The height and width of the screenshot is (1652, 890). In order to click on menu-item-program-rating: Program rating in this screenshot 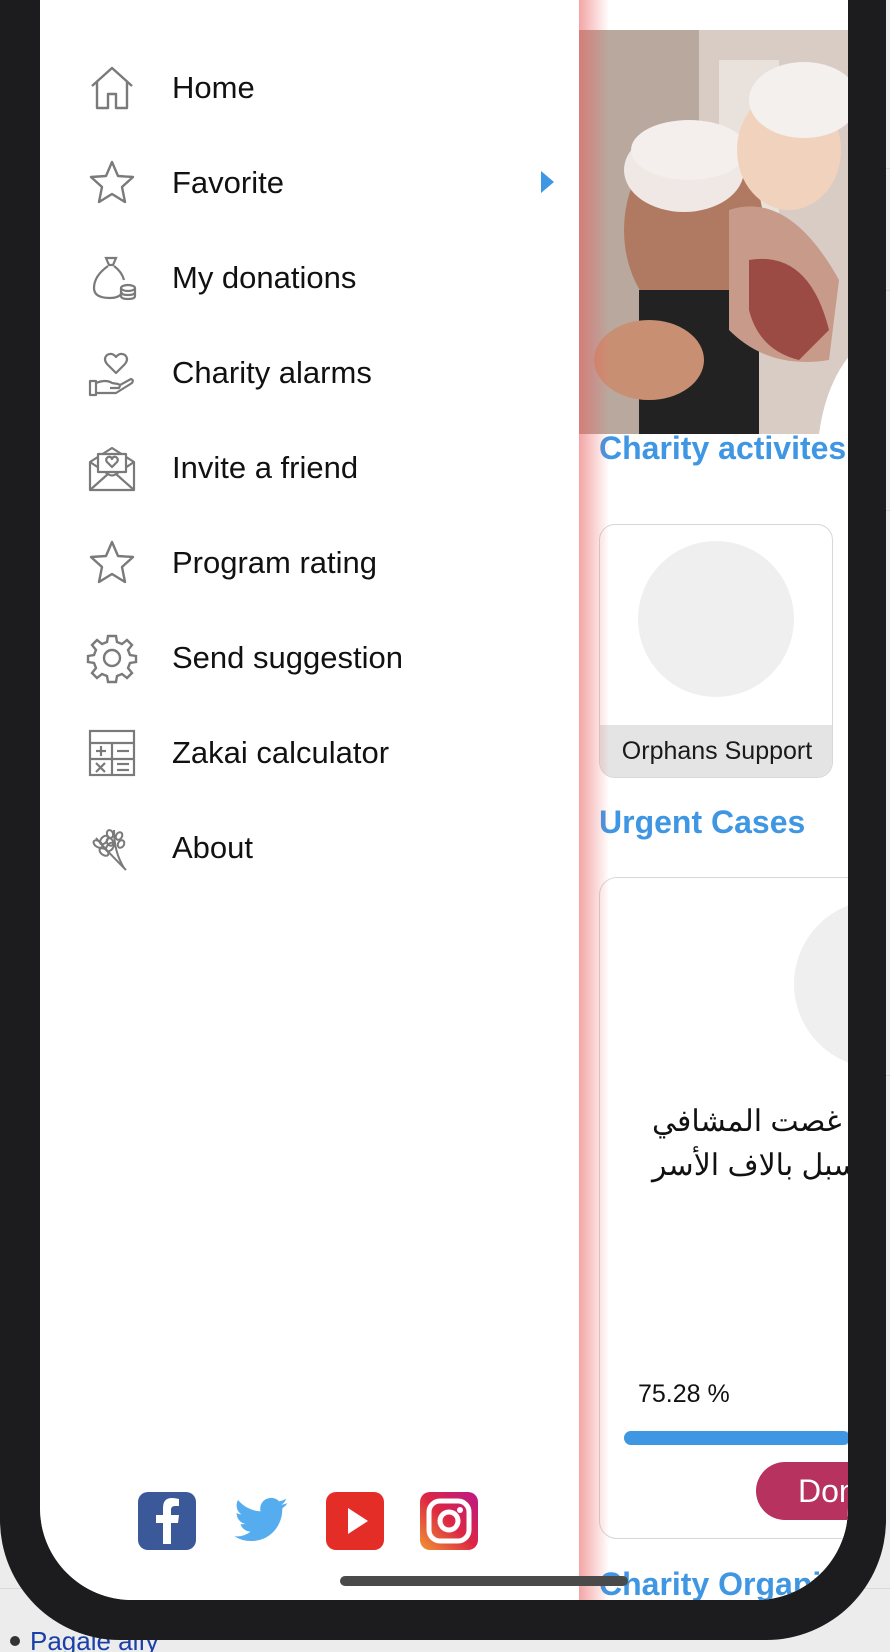, I will do `click(319, 563)`.